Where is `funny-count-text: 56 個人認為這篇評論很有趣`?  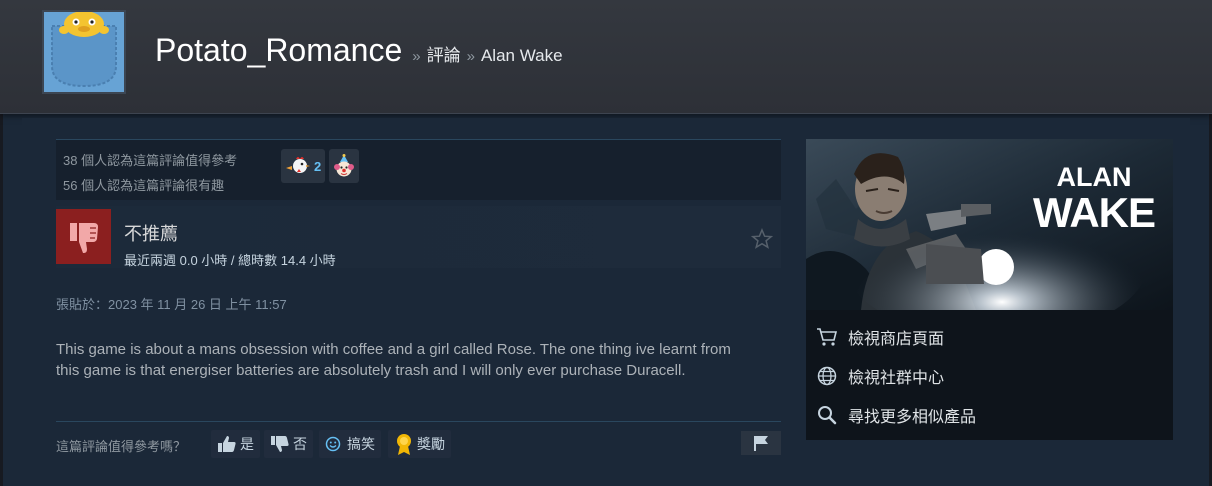 funny-count-text: 56 個人認為這篇評論很有趣 is located at coordinates (144, 185).